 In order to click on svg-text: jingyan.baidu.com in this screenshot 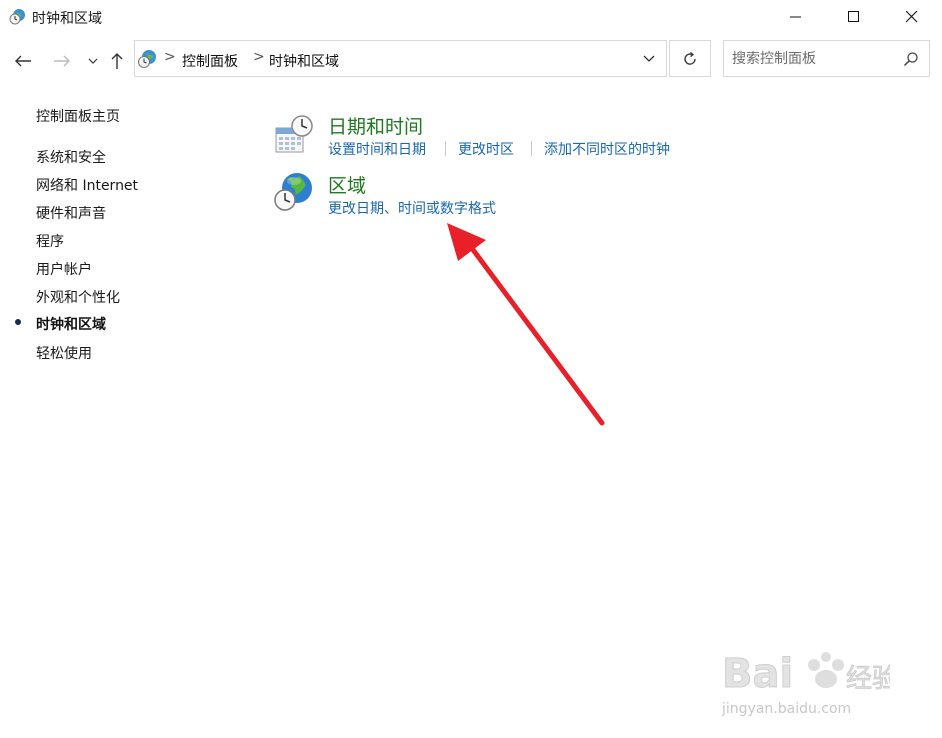, I will do `click(786, 709)`.